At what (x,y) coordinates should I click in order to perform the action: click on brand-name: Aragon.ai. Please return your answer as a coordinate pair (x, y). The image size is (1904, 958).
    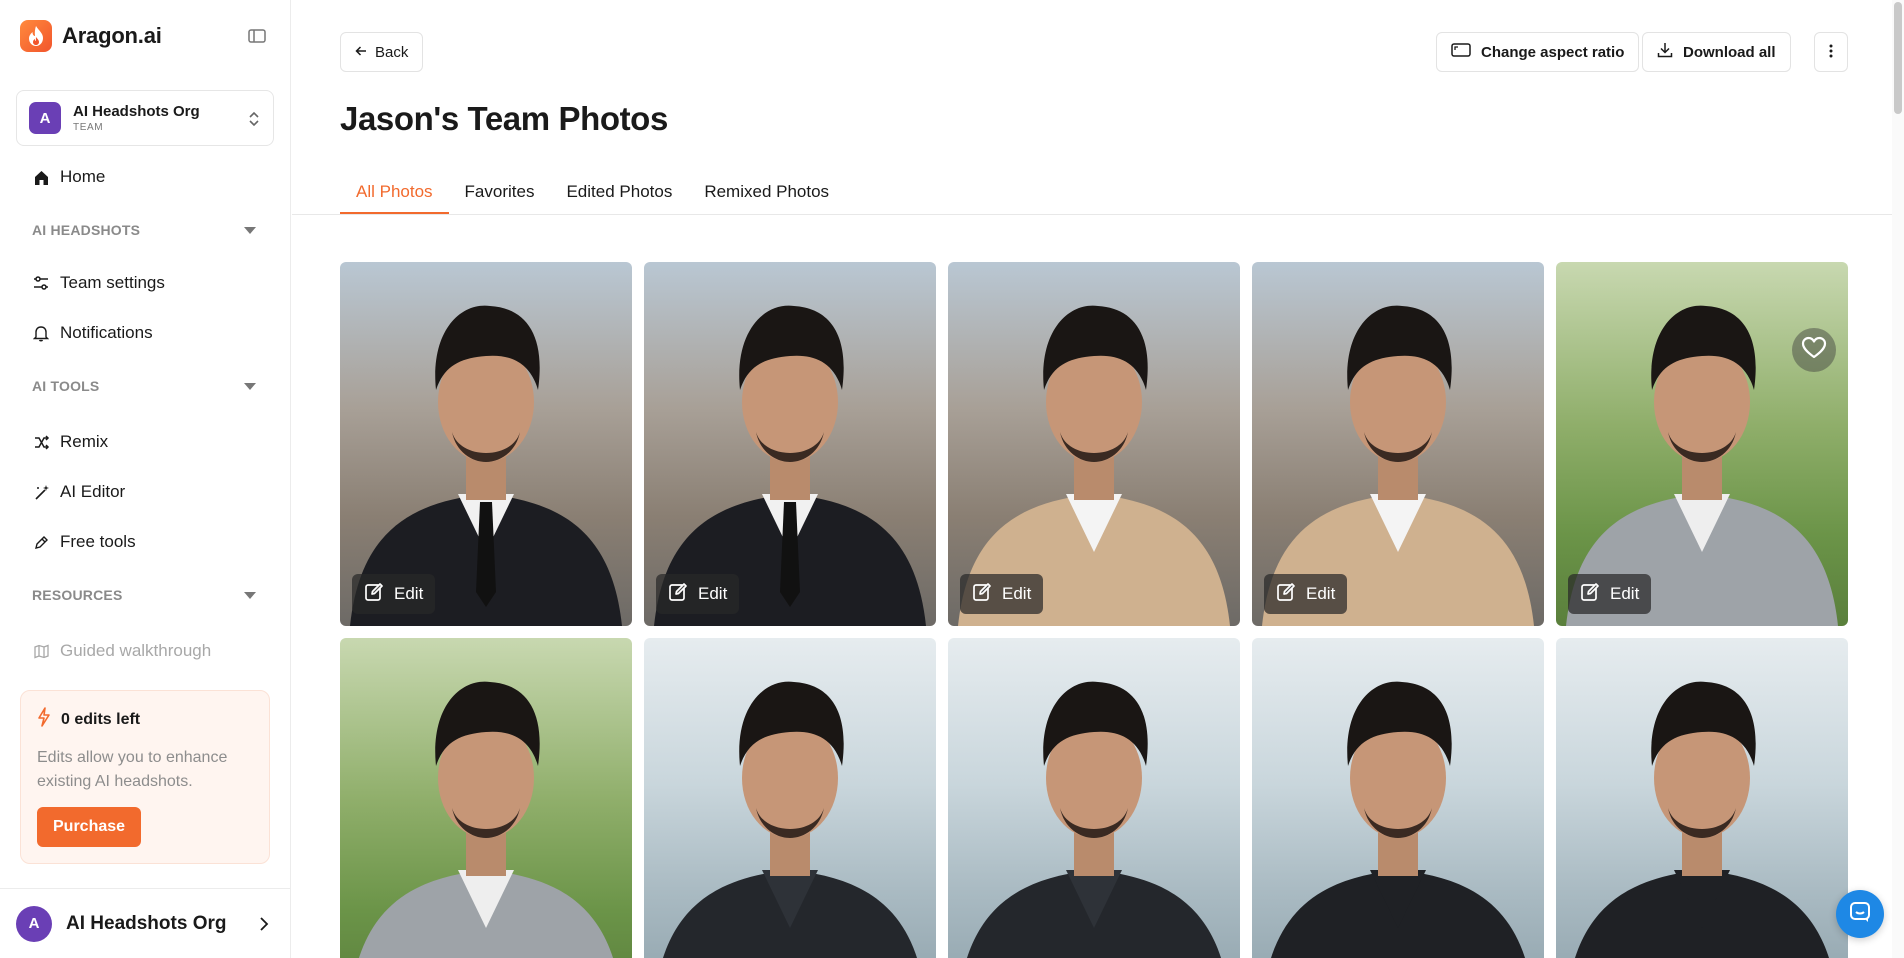
    Looking at the image, I should click on (112, 35).